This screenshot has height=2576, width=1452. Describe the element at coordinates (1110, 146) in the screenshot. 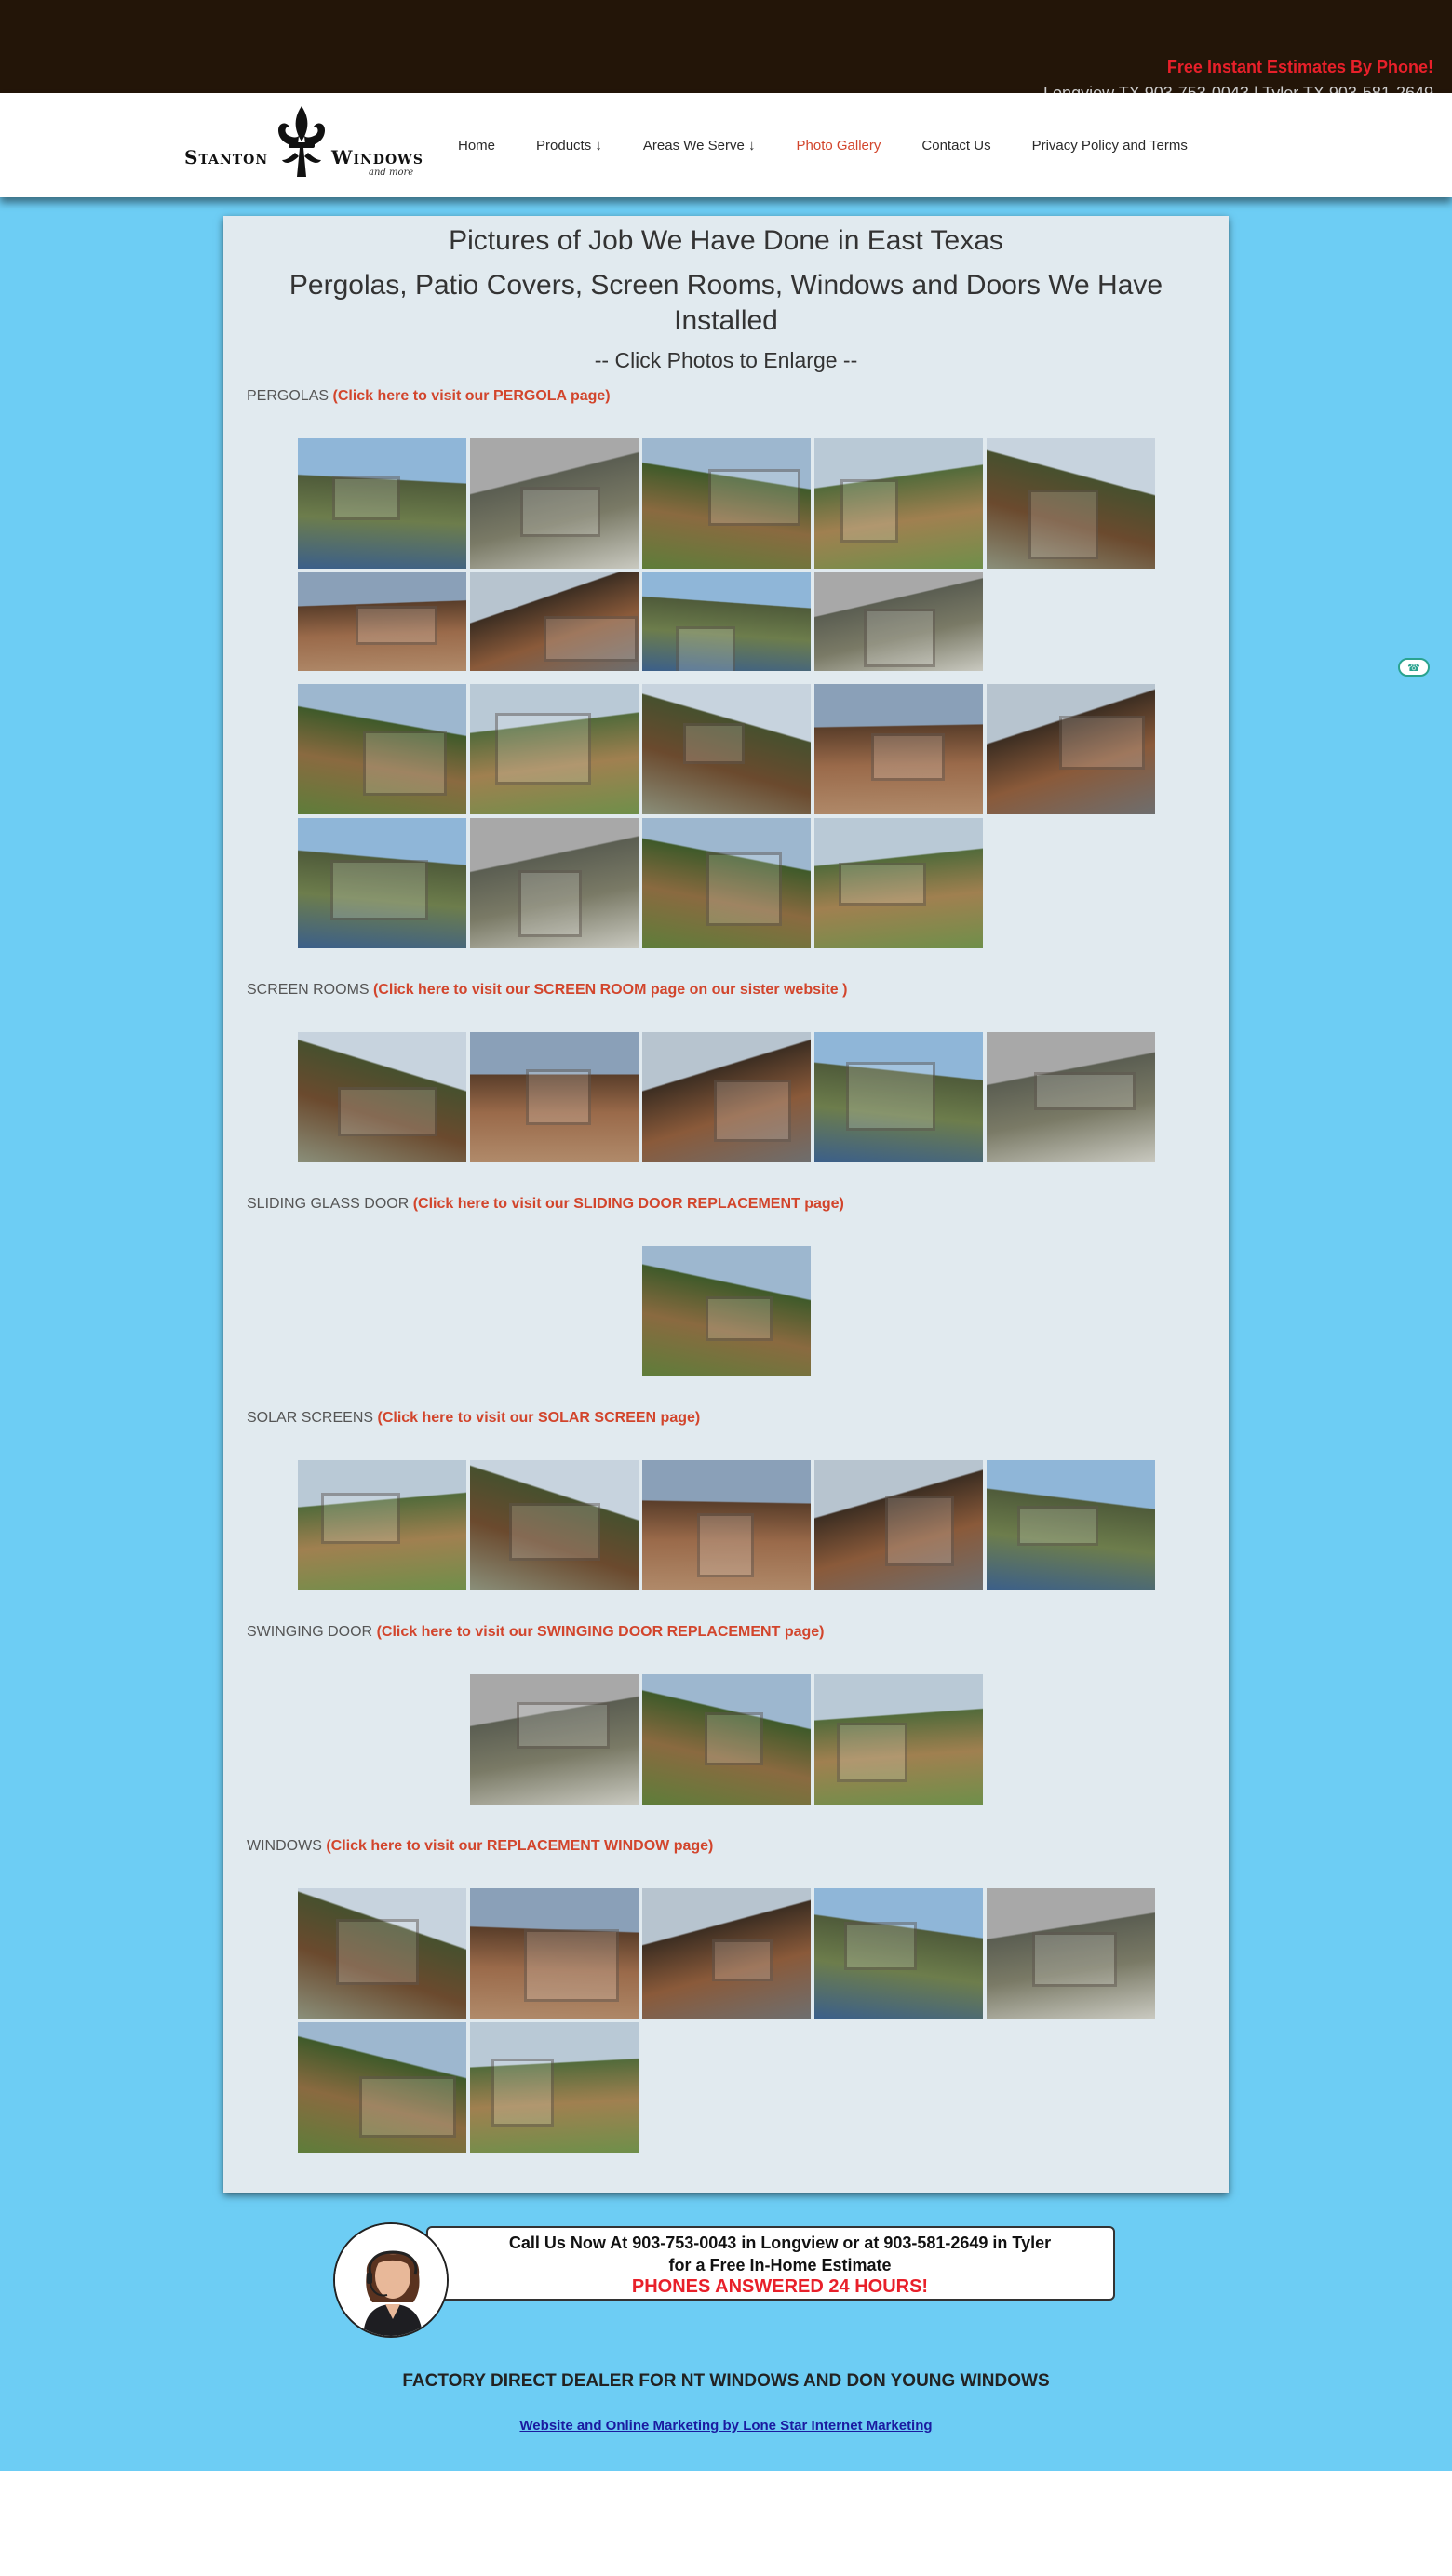

I see `nav-privacy-policy: Privacy Policy and Terms` at that location.